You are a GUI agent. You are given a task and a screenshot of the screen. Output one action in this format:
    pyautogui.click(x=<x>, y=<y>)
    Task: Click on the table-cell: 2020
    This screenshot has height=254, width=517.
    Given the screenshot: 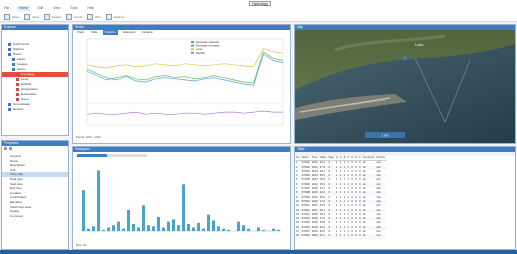 What is the action you would take?
    pyautogui.click(x=314, y=236)
    